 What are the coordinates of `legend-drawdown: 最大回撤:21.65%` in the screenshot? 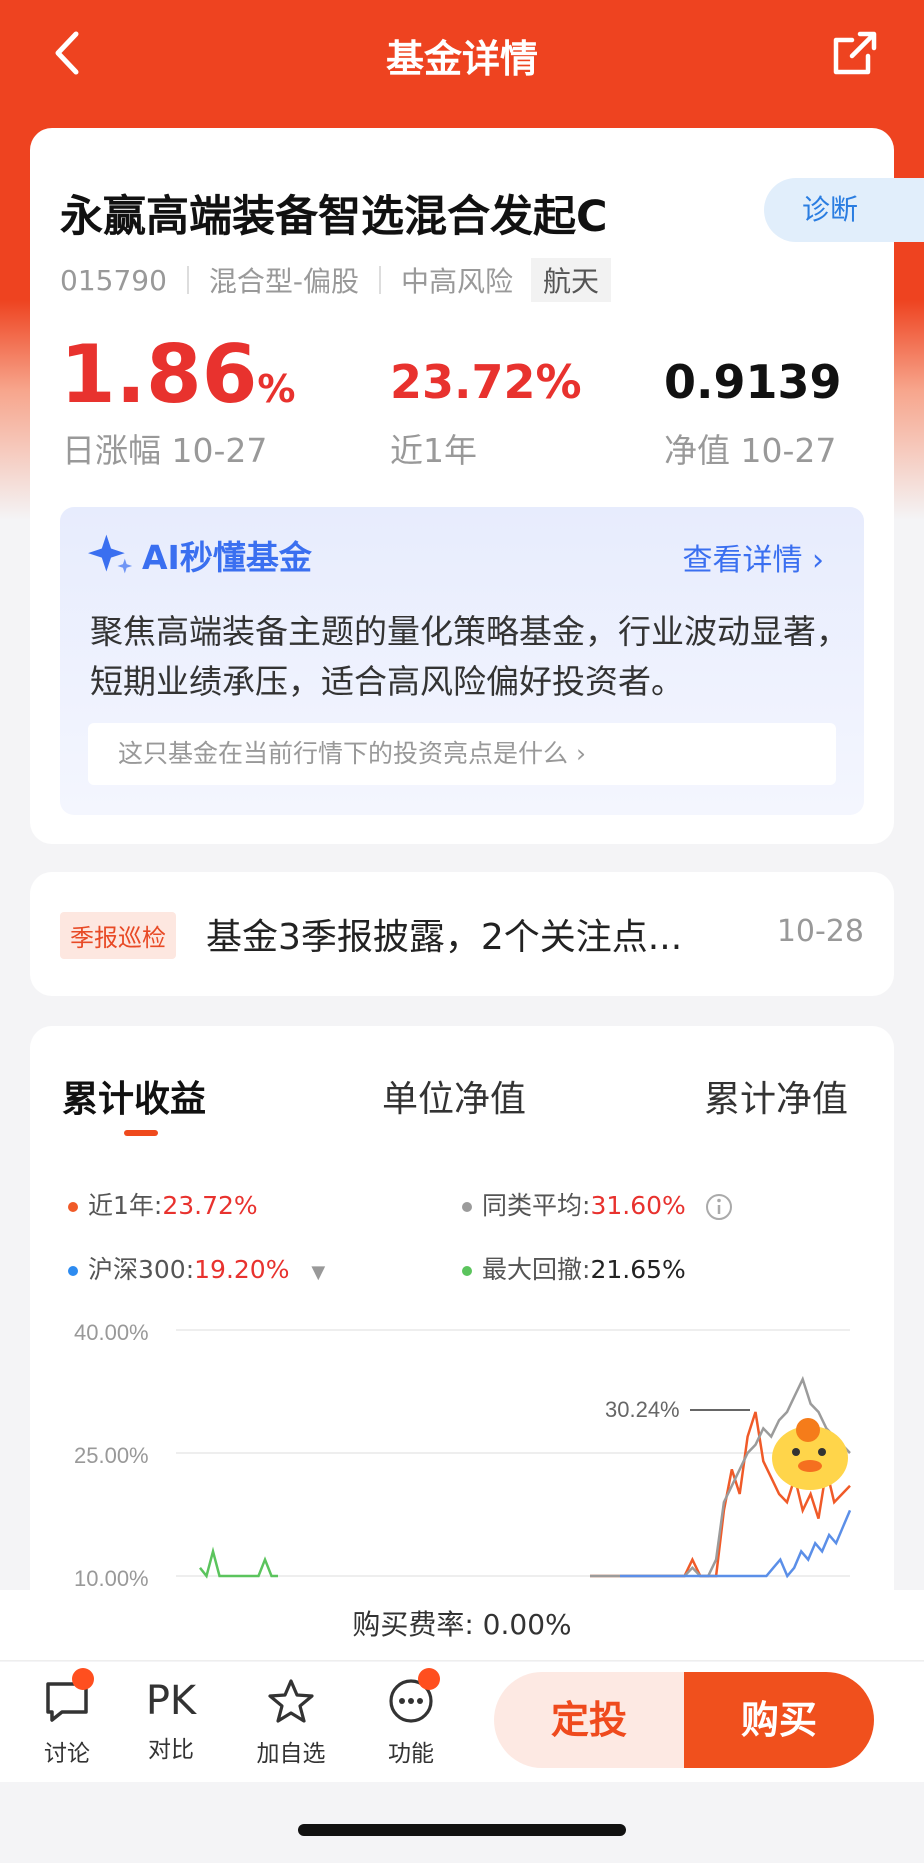 It's located at (574, 1268).